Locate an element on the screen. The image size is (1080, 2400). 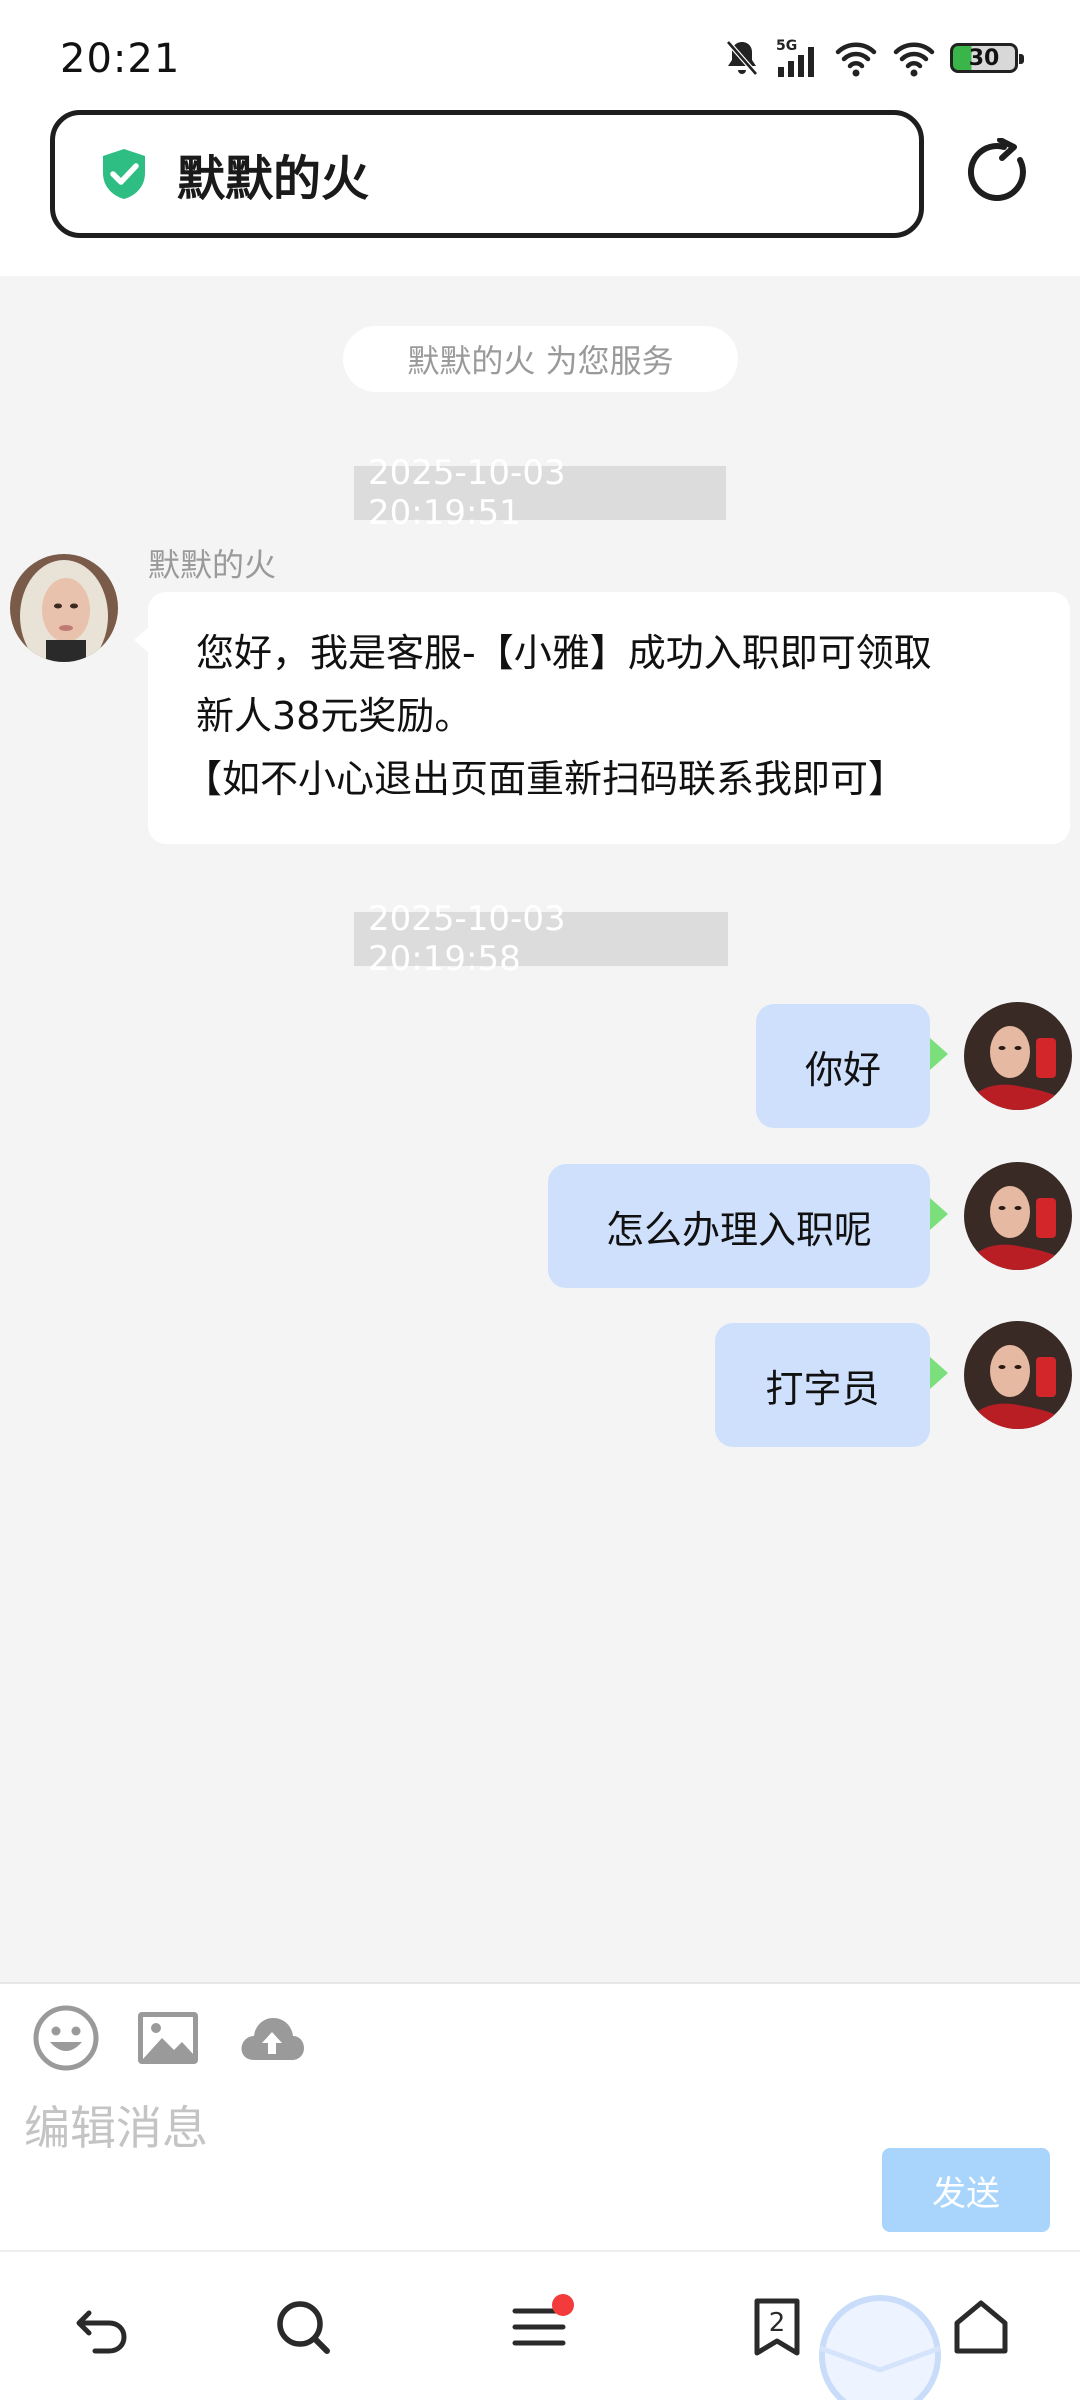
outgoing-message-bubble: 打字员 is located at coordinates (831, 1385).